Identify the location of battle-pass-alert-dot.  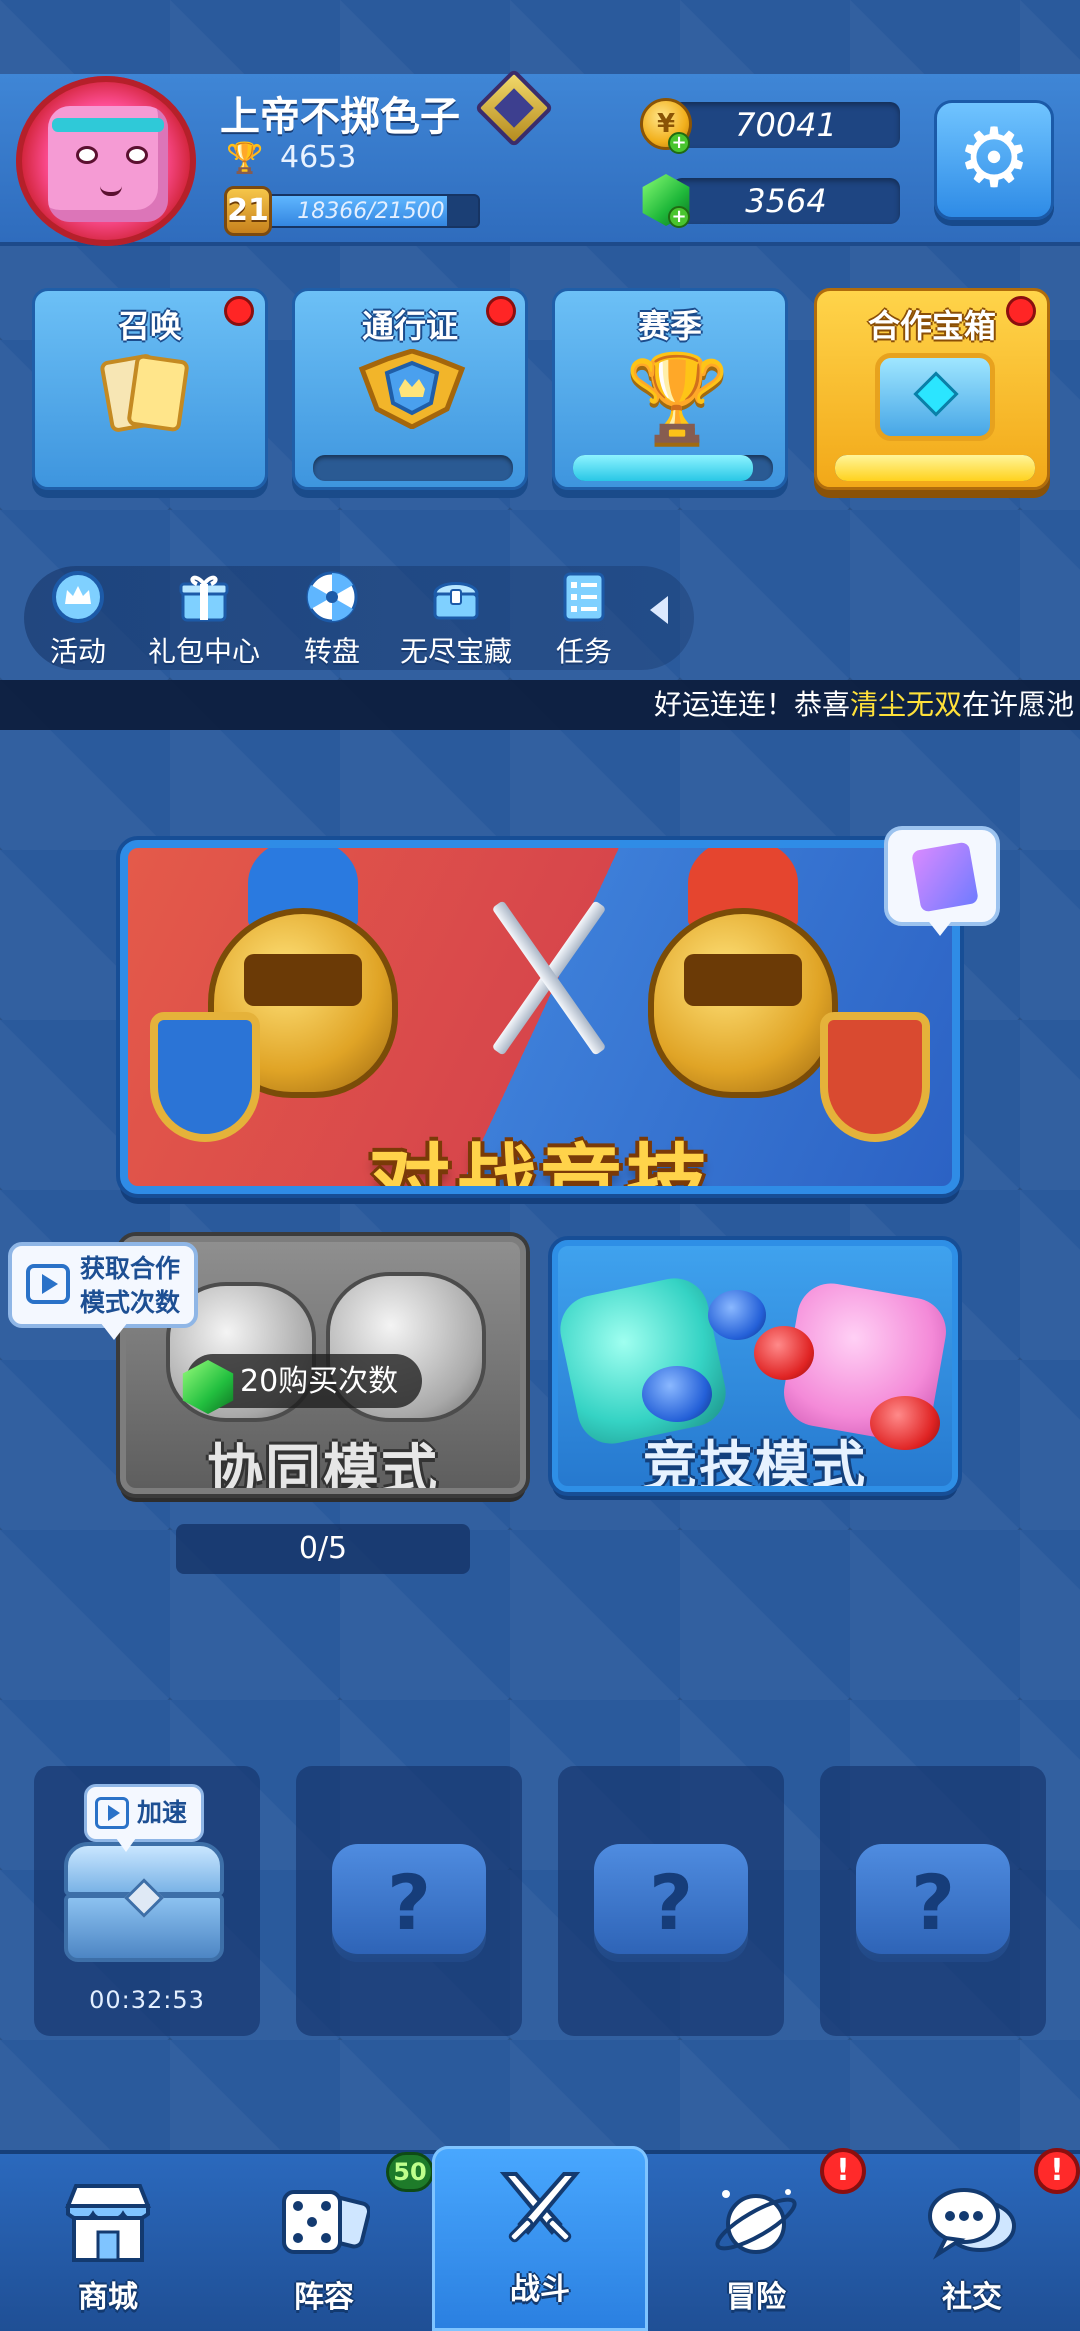
(501, 311).